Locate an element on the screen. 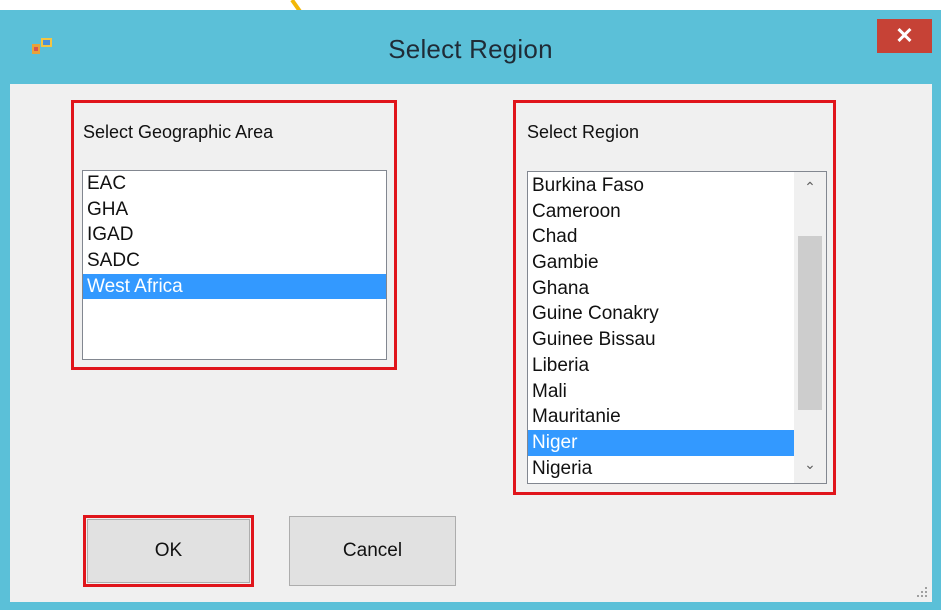 The height and width of the screenshot is (610, 941). geographic-area-item: SADC is located at coordinates (234, 261).